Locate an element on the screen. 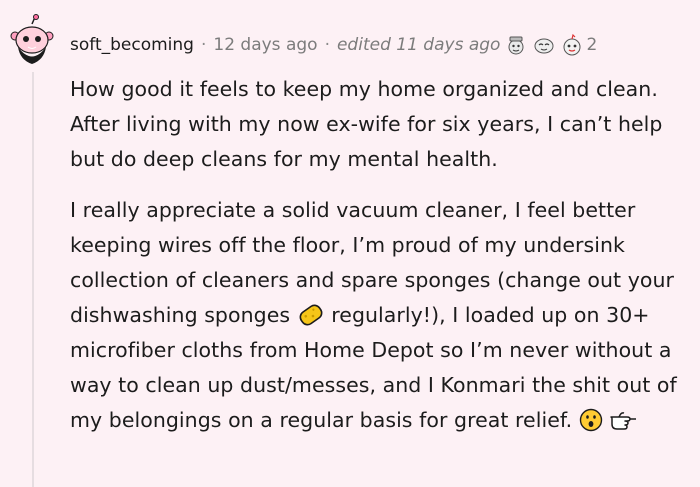 The width and height of the screenshot is (700, 487). sponge-emoji-icon is located at coordinates (311, 315).